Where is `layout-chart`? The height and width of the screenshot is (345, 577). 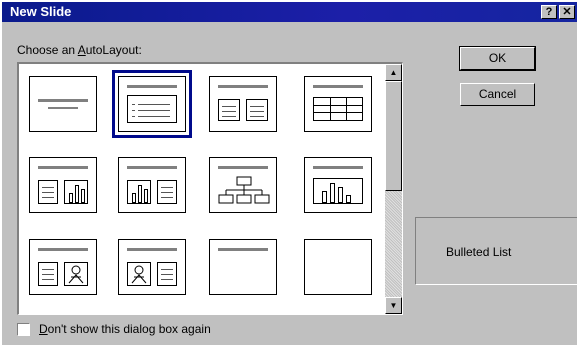
layout-chart is located at coordinates (338, 185).